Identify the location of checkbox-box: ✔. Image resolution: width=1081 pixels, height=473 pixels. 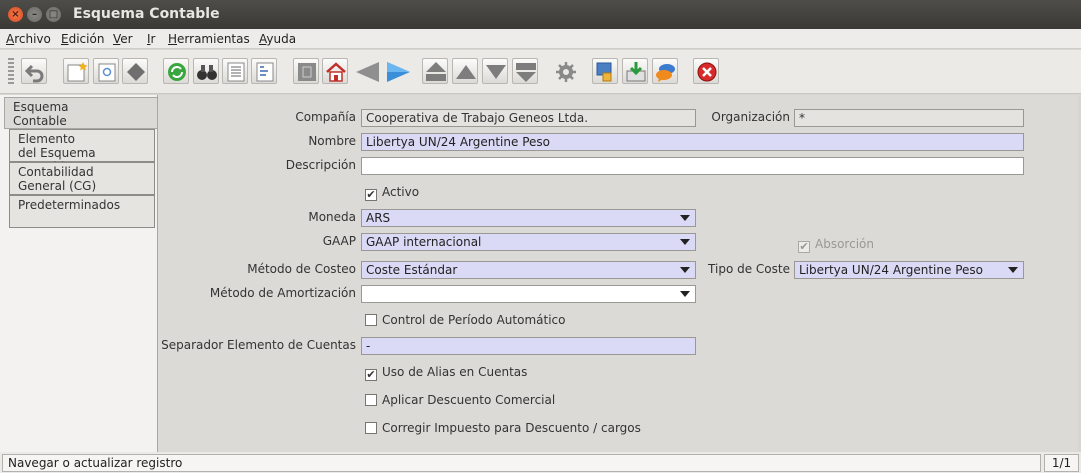
(371, 374).